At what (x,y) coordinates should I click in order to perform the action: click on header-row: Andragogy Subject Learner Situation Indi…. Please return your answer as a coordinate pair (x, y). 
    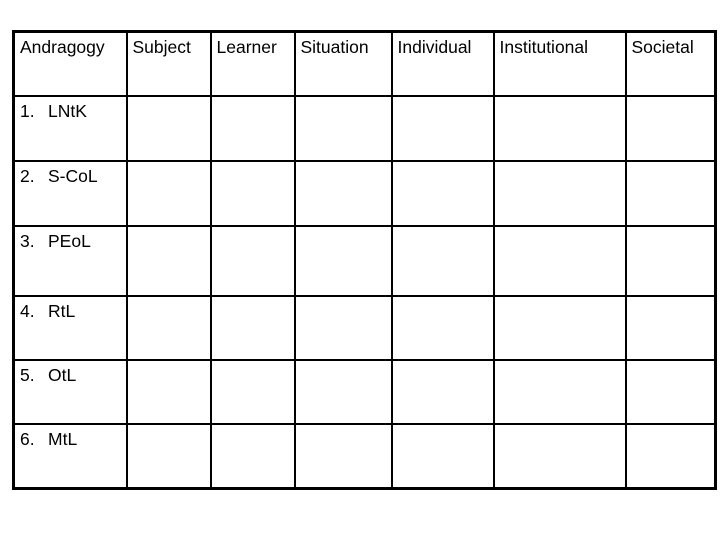
    Looking at the image, I should click on (364, 63).